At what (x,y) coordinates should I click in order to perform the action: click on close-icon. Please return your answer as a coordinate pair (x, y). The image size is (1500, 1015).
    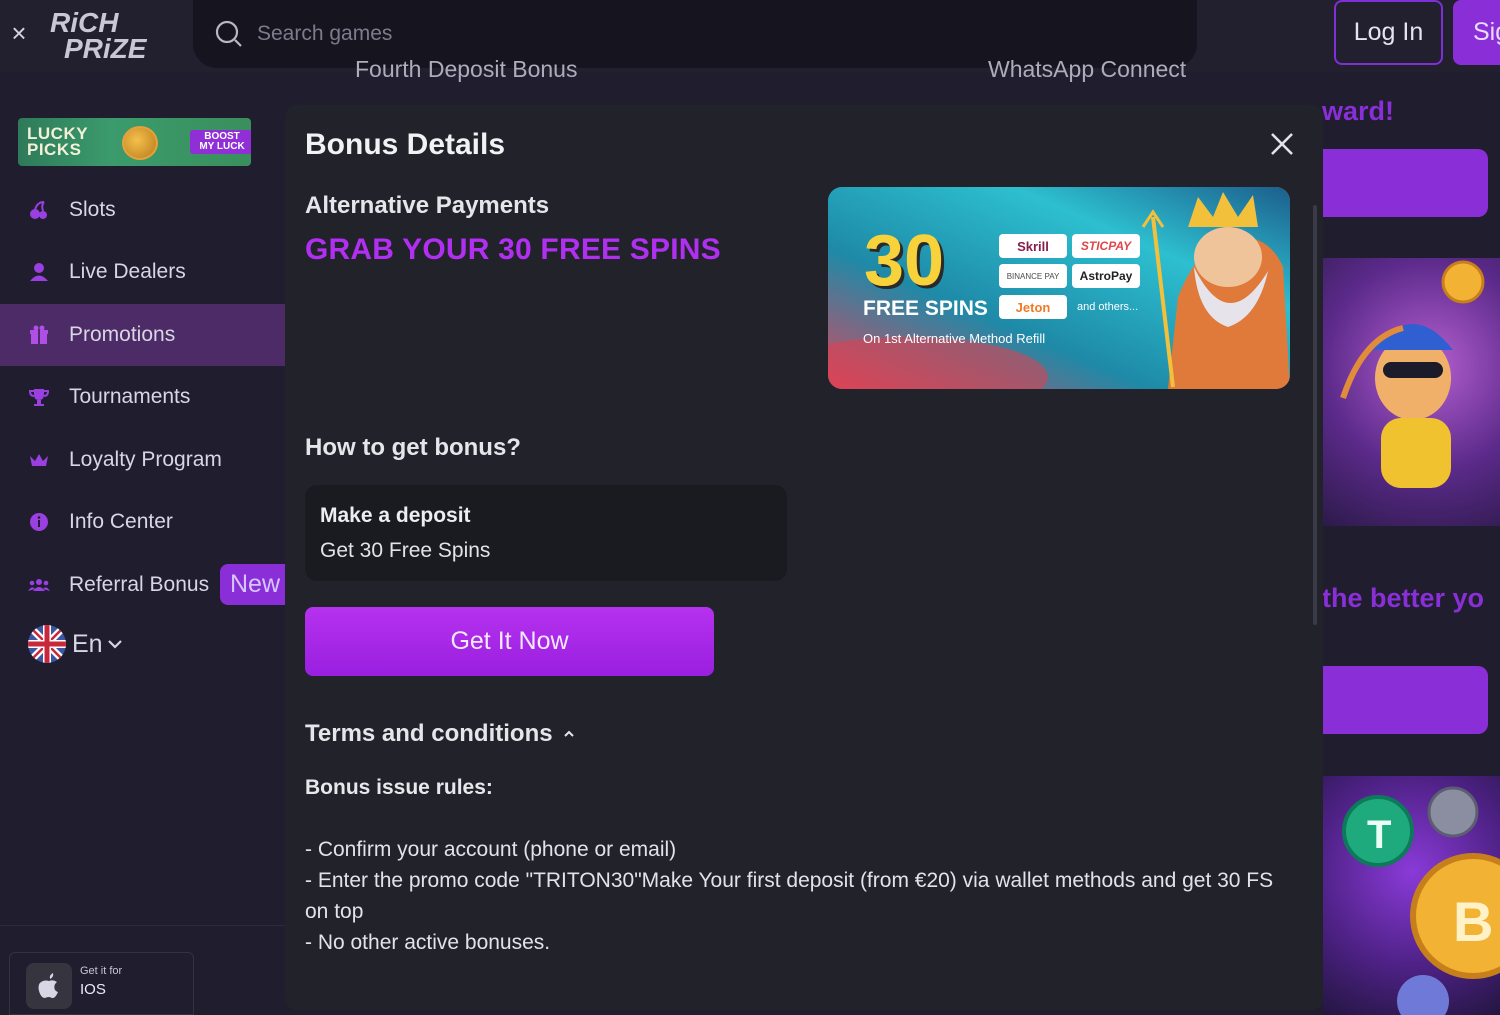
    Looking at the image, I should click on (1282, 144).